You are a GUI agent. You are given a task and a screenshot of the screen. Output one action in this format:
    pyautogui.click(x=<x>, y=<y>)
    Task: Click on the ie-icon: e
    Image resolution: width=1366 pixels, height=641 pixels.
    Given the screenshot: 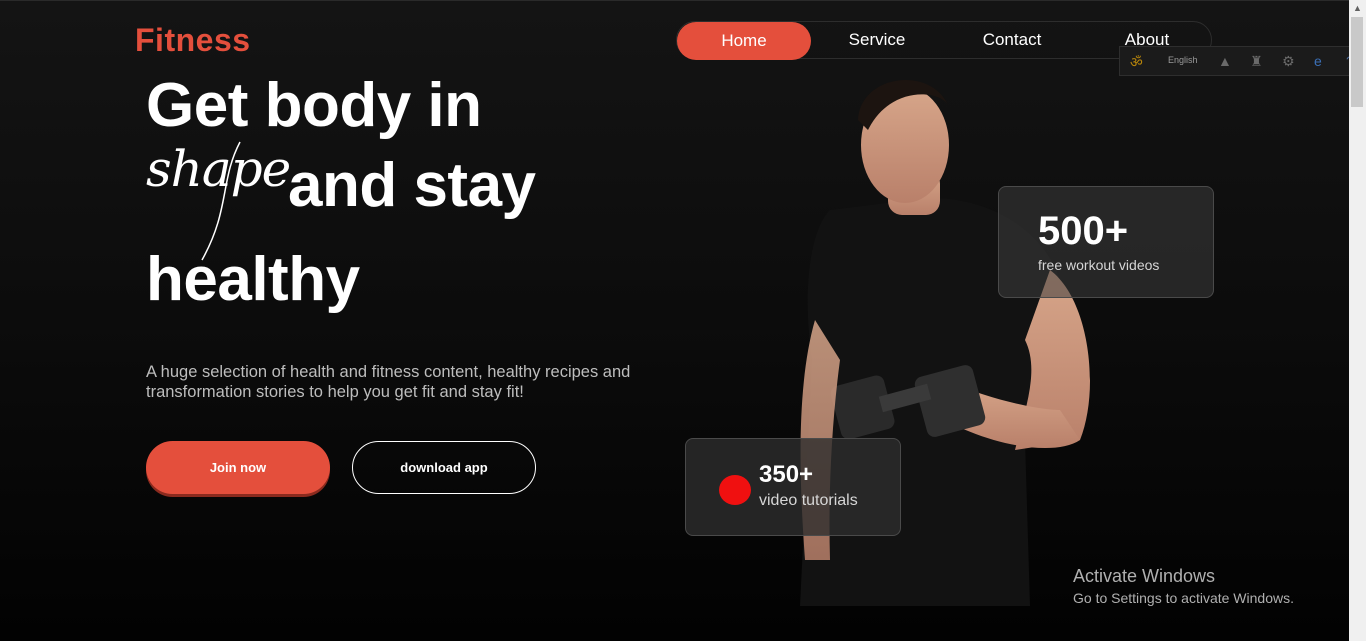 What is the action you would take?
    pyautogui.click(x=1318, y=61)
    